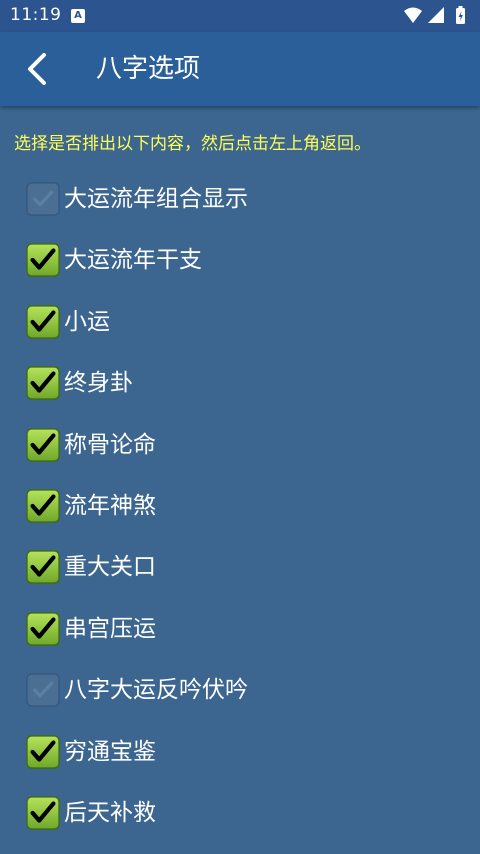 The height and width of the screenshot is (854, 480). What do you see at coordinates (156, 199) in the screenshot?
I see `option-label: 大运流年组合显示` at bounding box center [156, 199].